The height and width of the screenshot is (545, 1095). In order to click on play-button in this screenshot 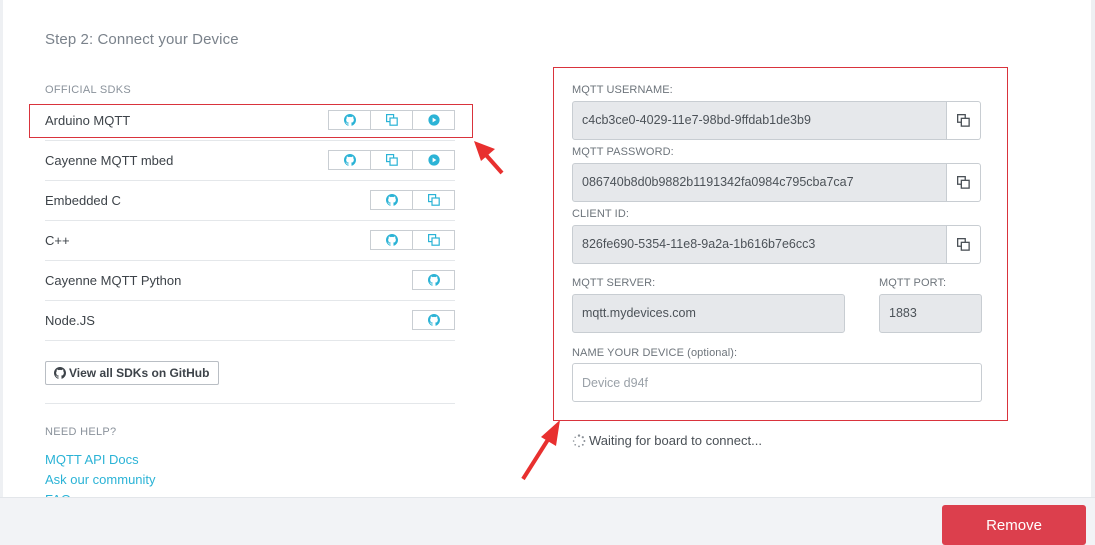, I will do `click(433, 160)`.